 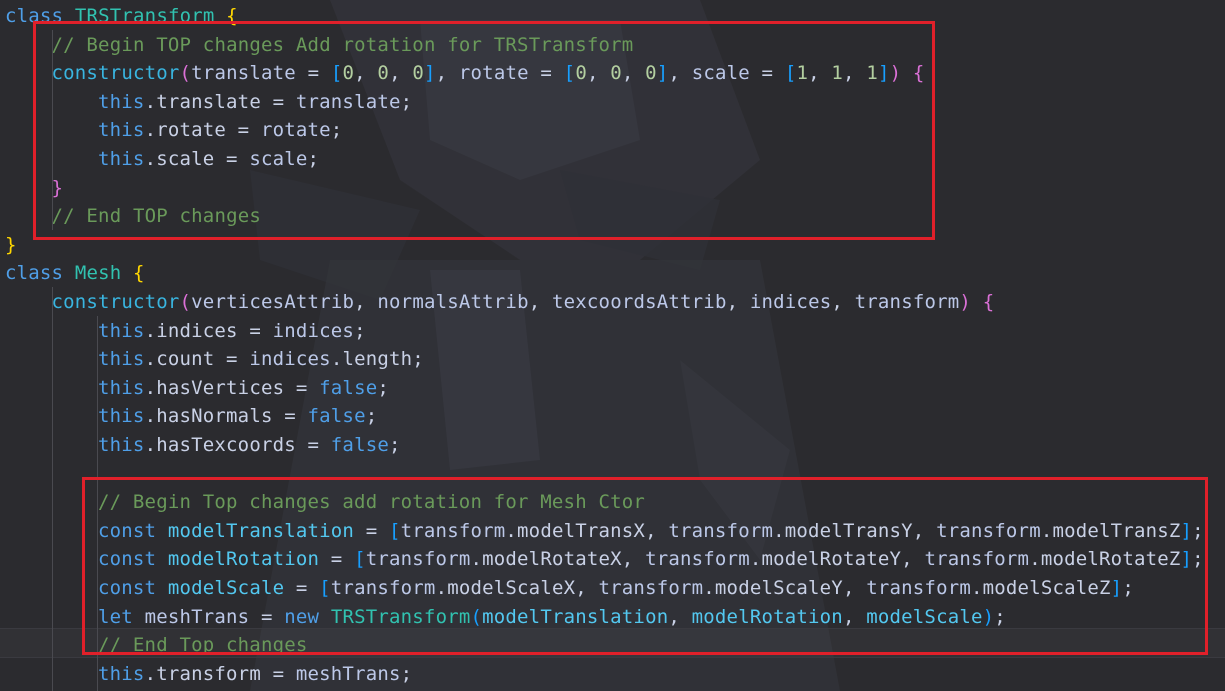 I want to click on code-line: this.indices = indices;, so click(x=232, y=331).